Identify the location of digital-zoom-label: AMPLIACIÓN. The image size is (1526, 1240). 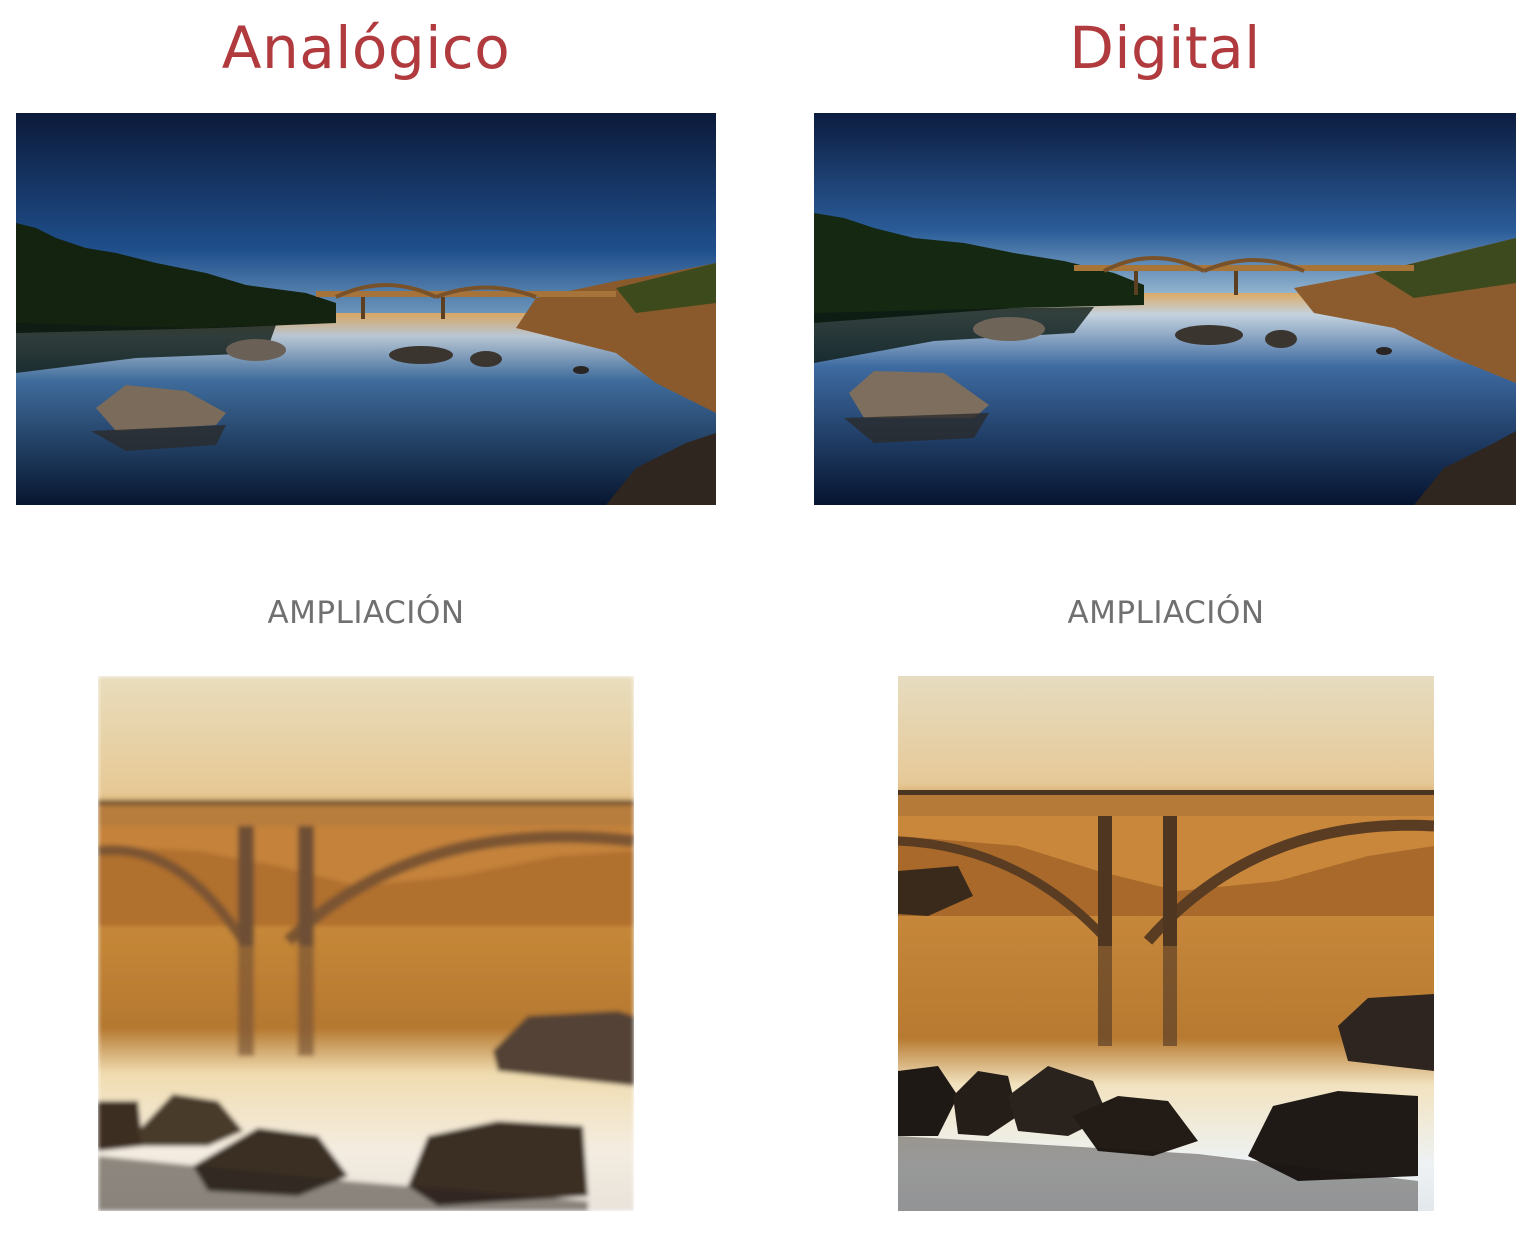
(1166, 613).